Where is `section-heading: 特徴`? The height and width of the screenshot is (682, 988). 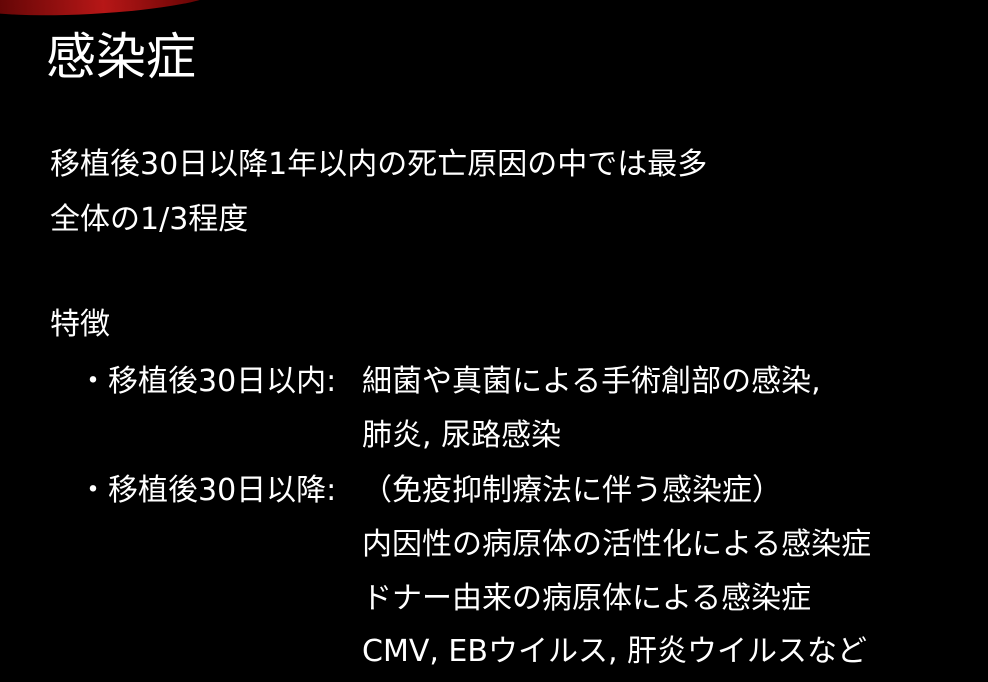 section-heading: 特徴 is located at coordinates (80, 324).